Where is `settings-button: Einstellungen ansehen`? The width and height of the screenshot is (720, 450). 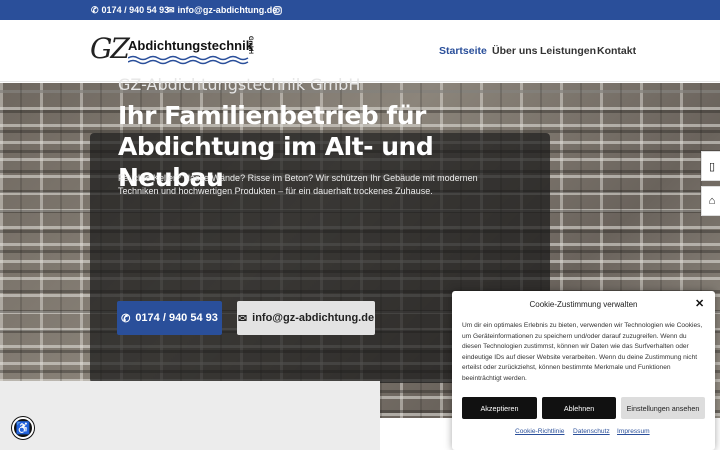
settings-button: Einstellungen ansehen is located at coordinates (663, 408).